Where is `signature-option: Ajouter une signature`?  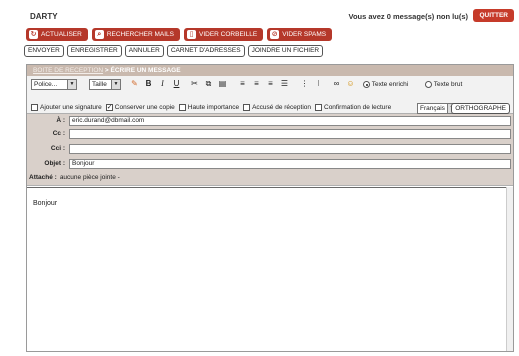
signature-option: Ajouter une signature is located at coordinates (66, 107).